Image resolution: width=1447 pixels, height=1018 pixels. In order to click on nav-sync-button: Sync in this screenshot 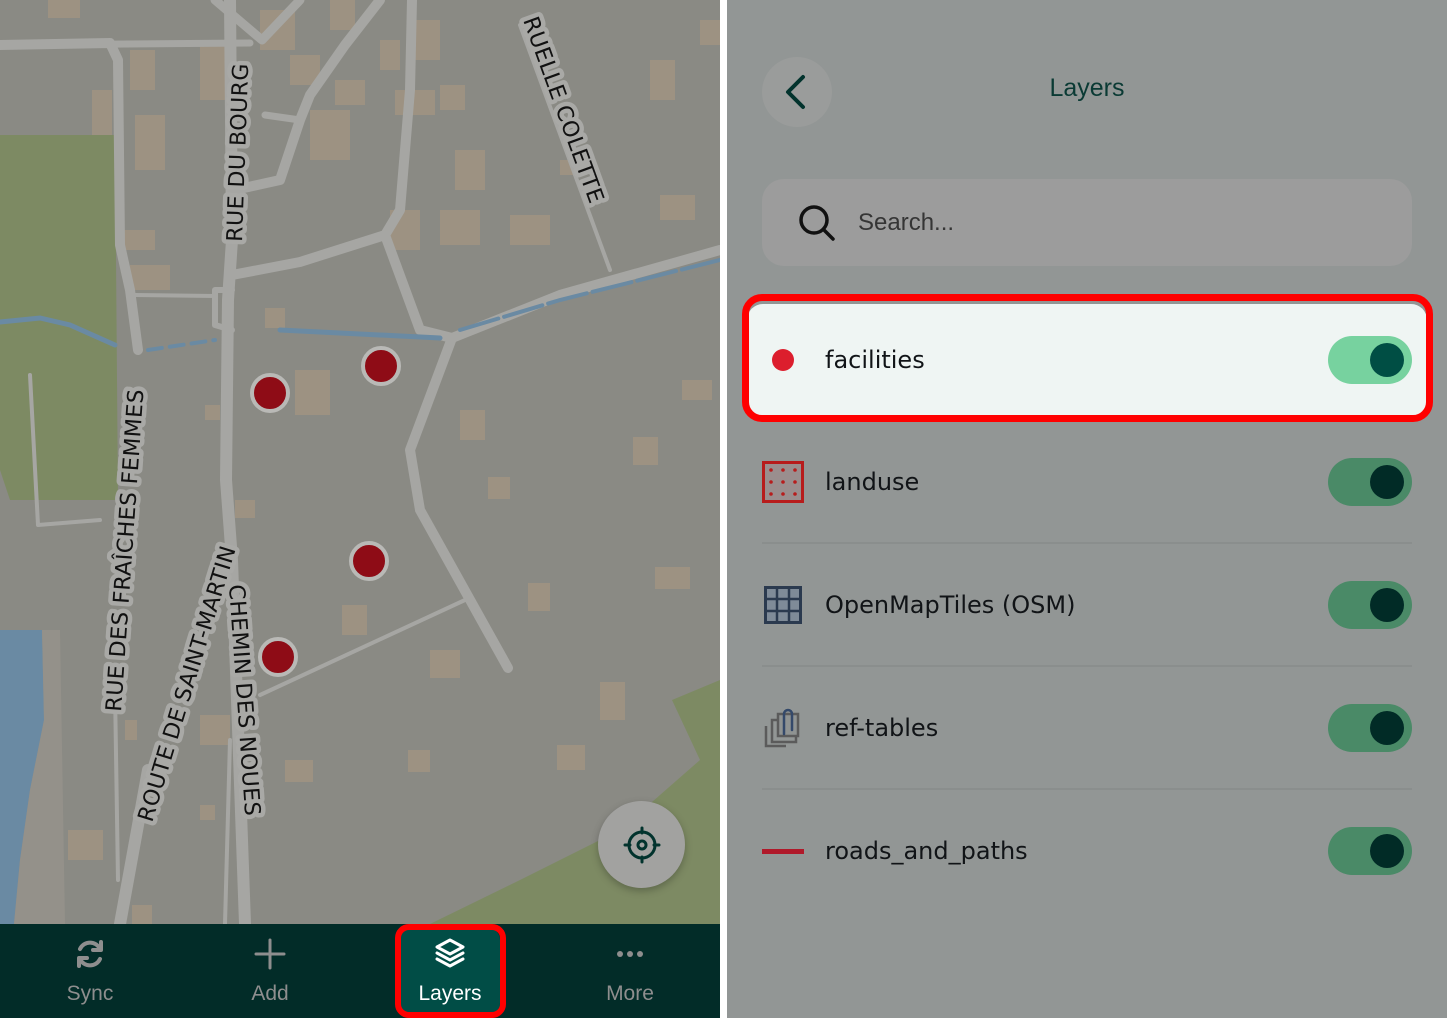, I will do `click(90, 971)`.